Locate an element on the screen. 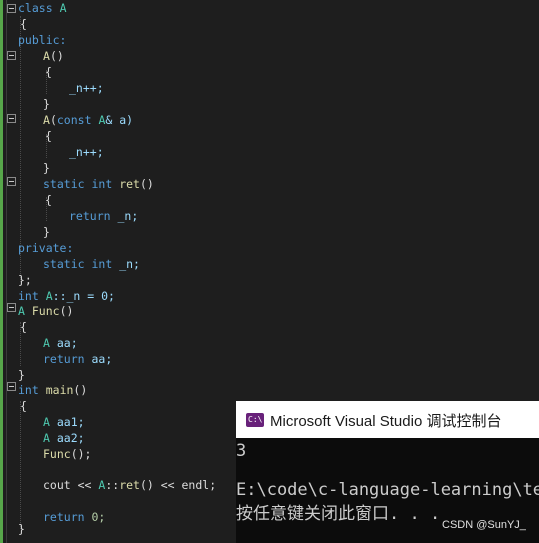 This screenshot has height=543, width=539. code-line: int A::_n = 0; is located at coordinates (269, 296).